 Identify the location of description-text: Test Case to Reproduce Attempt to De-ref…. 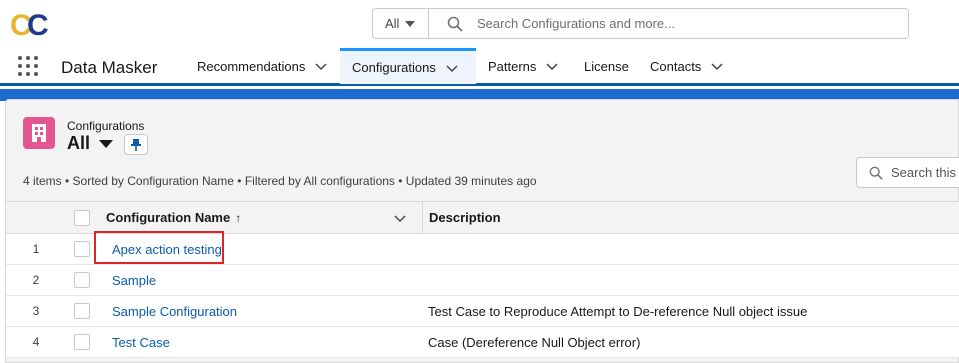
(618, 311).